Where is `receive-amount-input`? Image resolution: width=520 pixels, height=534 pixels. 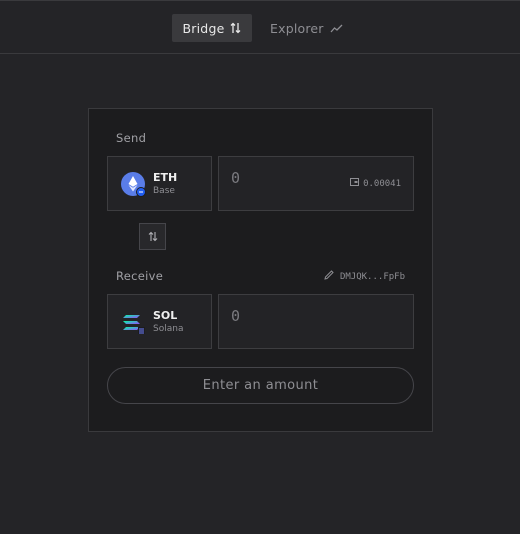 receive-amount-input is located at coordinates (291, 316).